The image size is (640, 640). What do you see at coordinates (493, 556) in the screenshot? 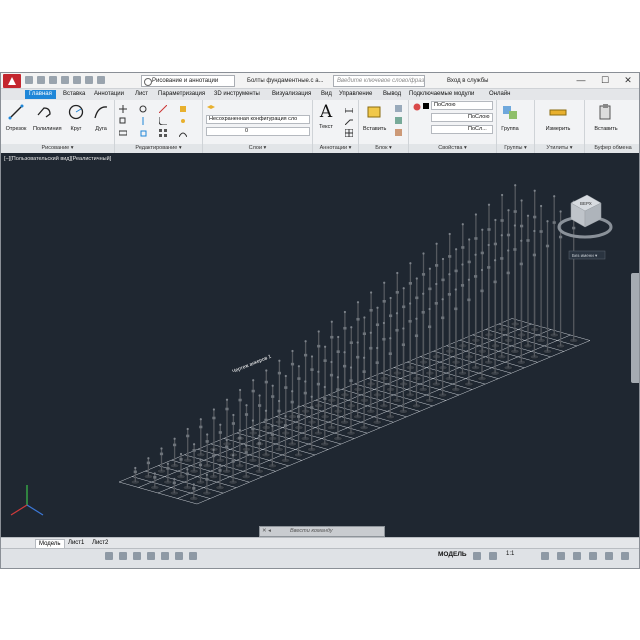
I see `annotation-scale-icon` at bounding box center [493, 556].